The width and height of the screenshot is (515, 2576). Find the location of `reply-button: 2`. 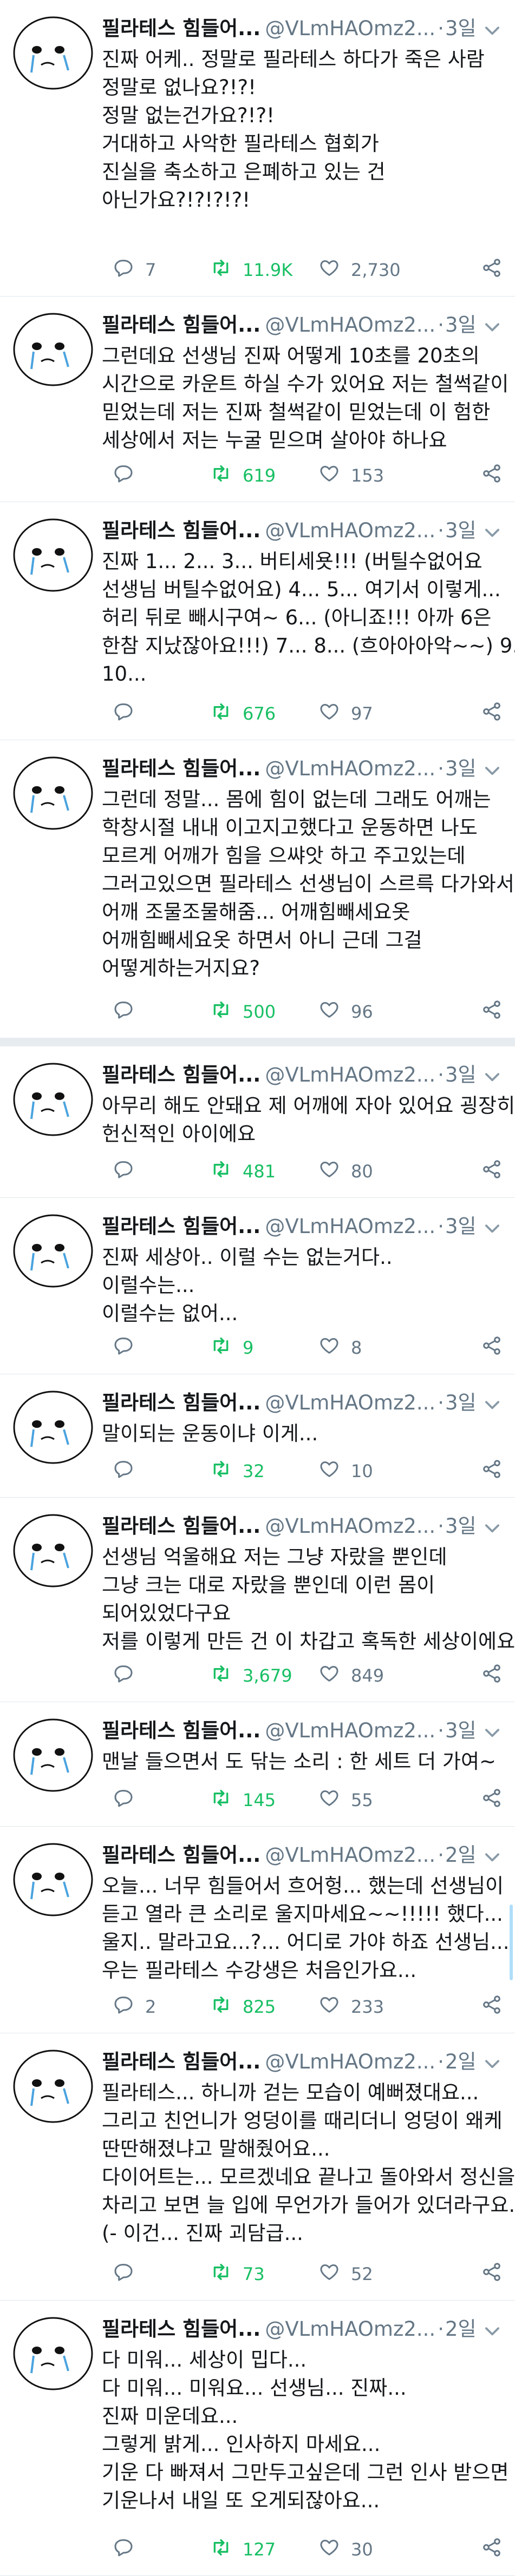

reply-button: 2 is located at coordinates (129, 2007).